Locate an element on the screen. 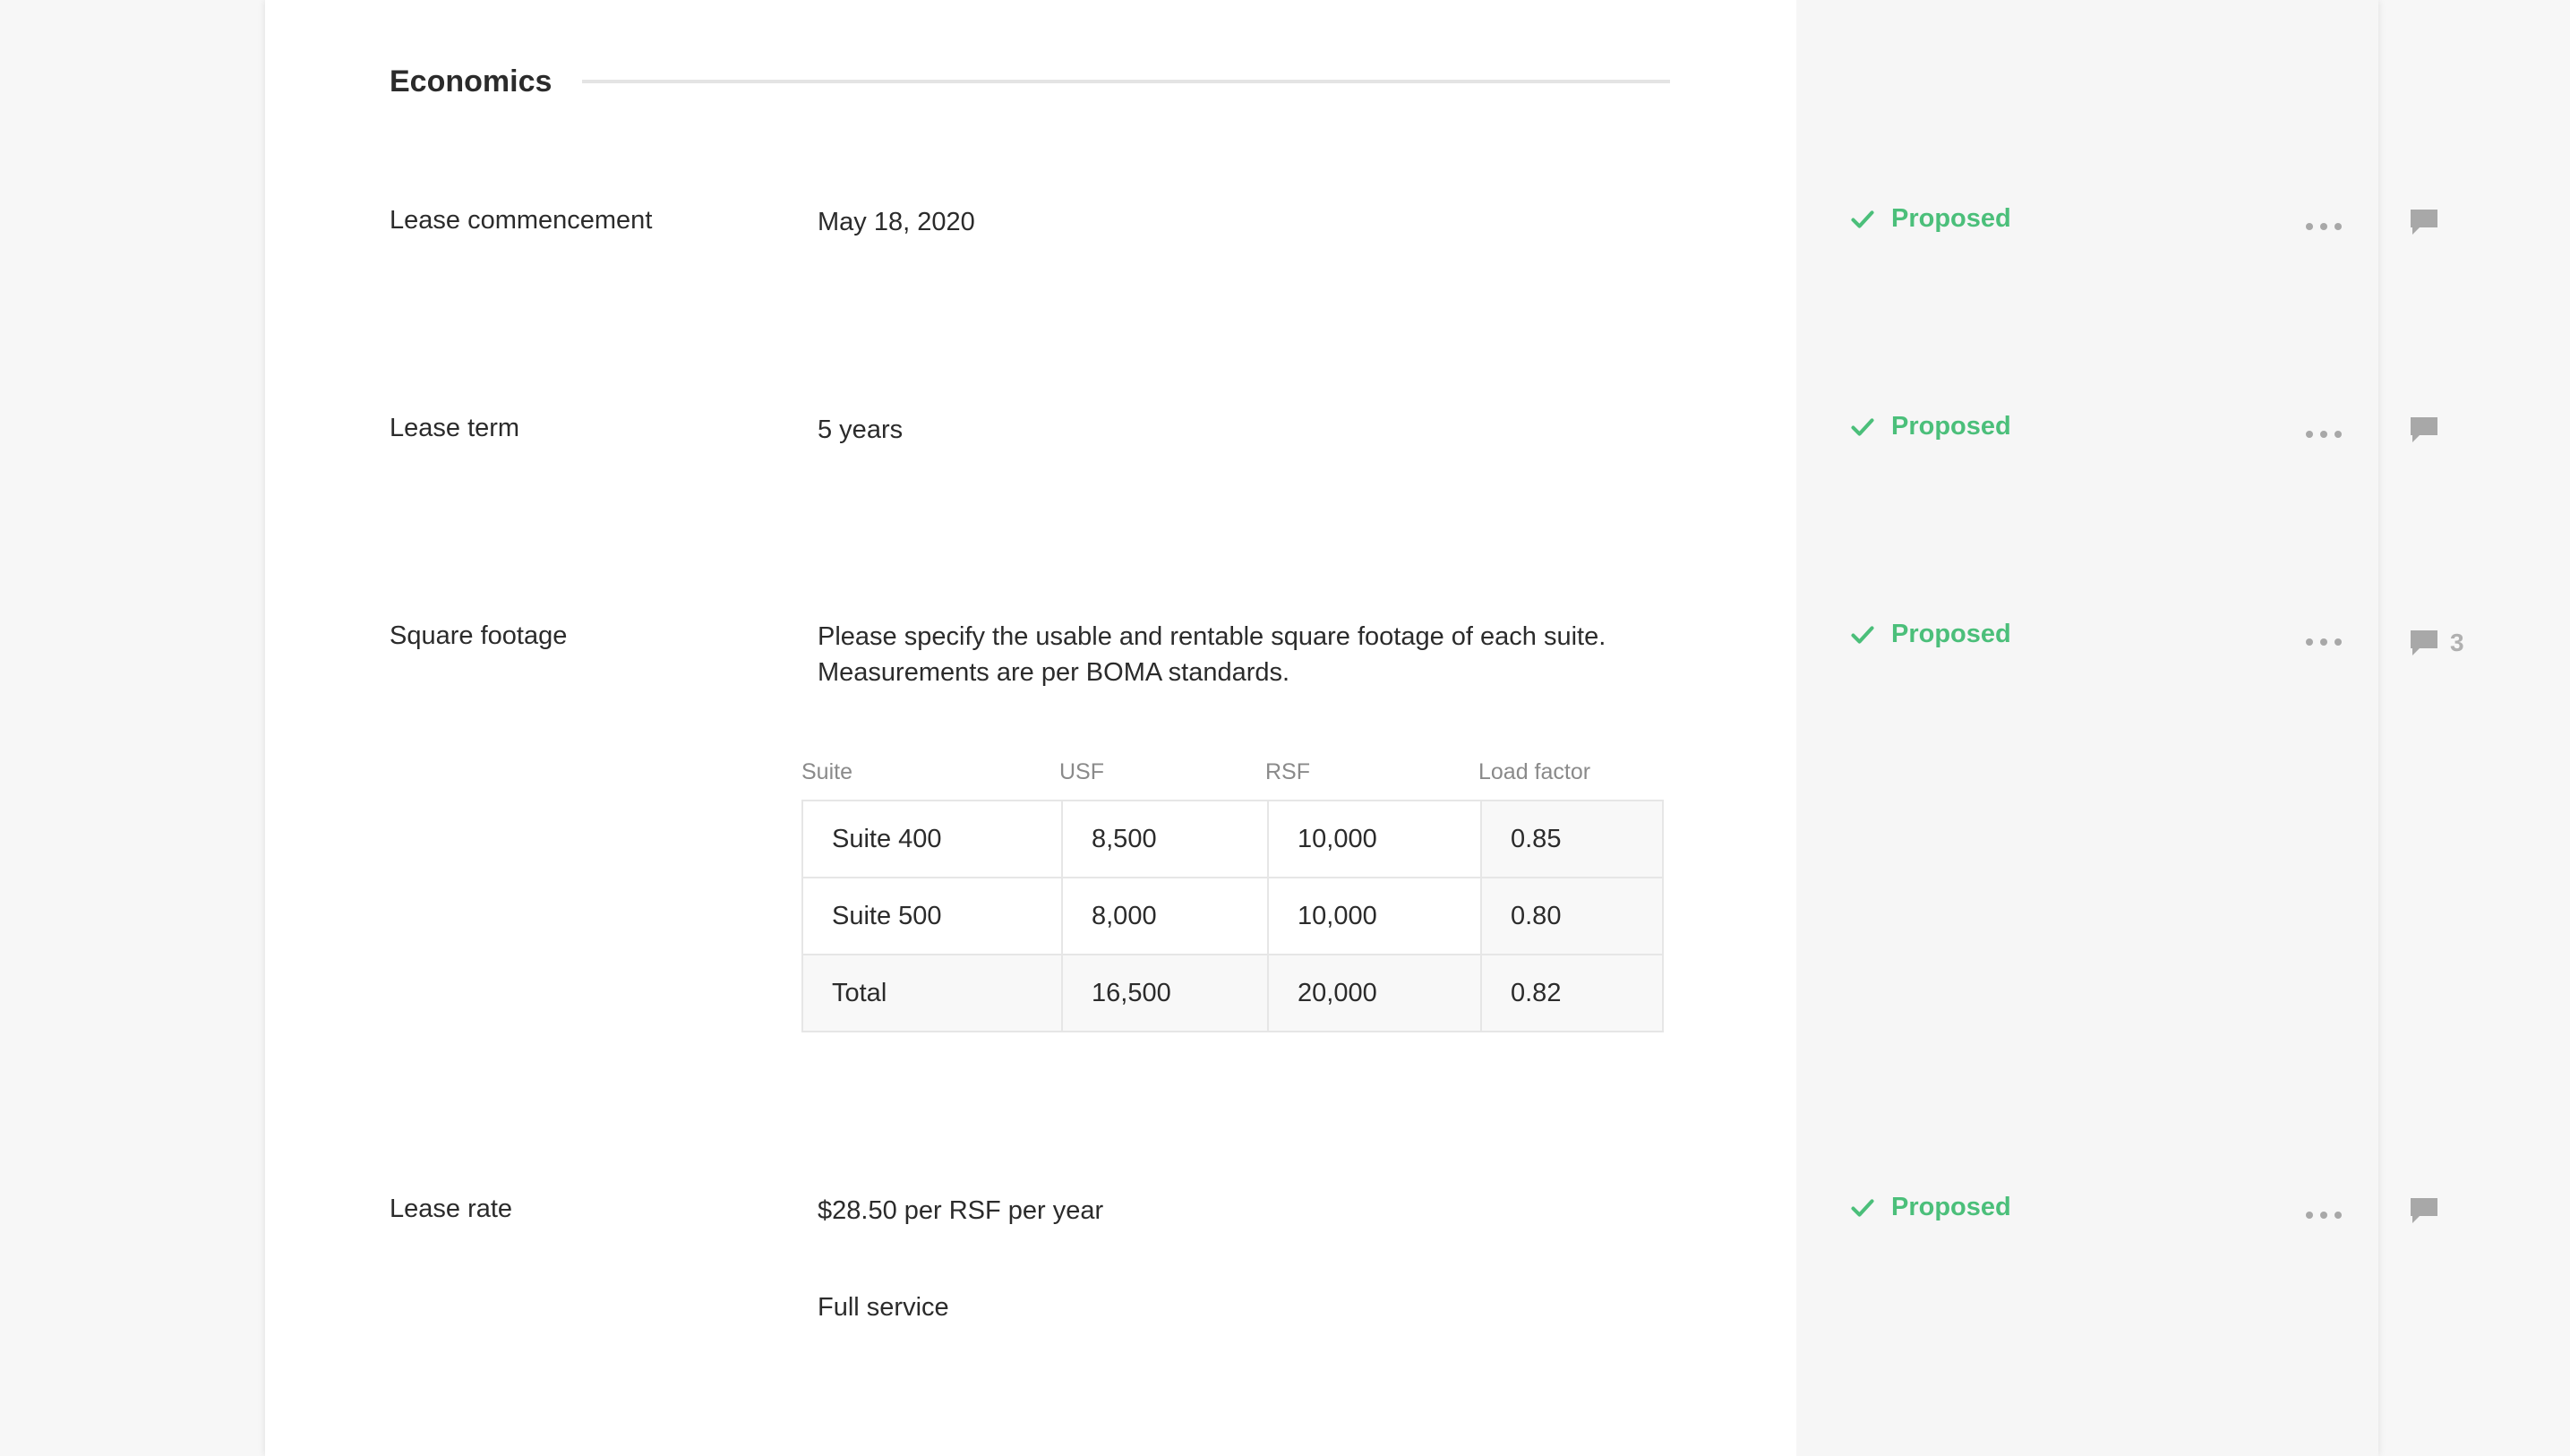  lease-term-value: 5 years is located at coordinates (860, 430).